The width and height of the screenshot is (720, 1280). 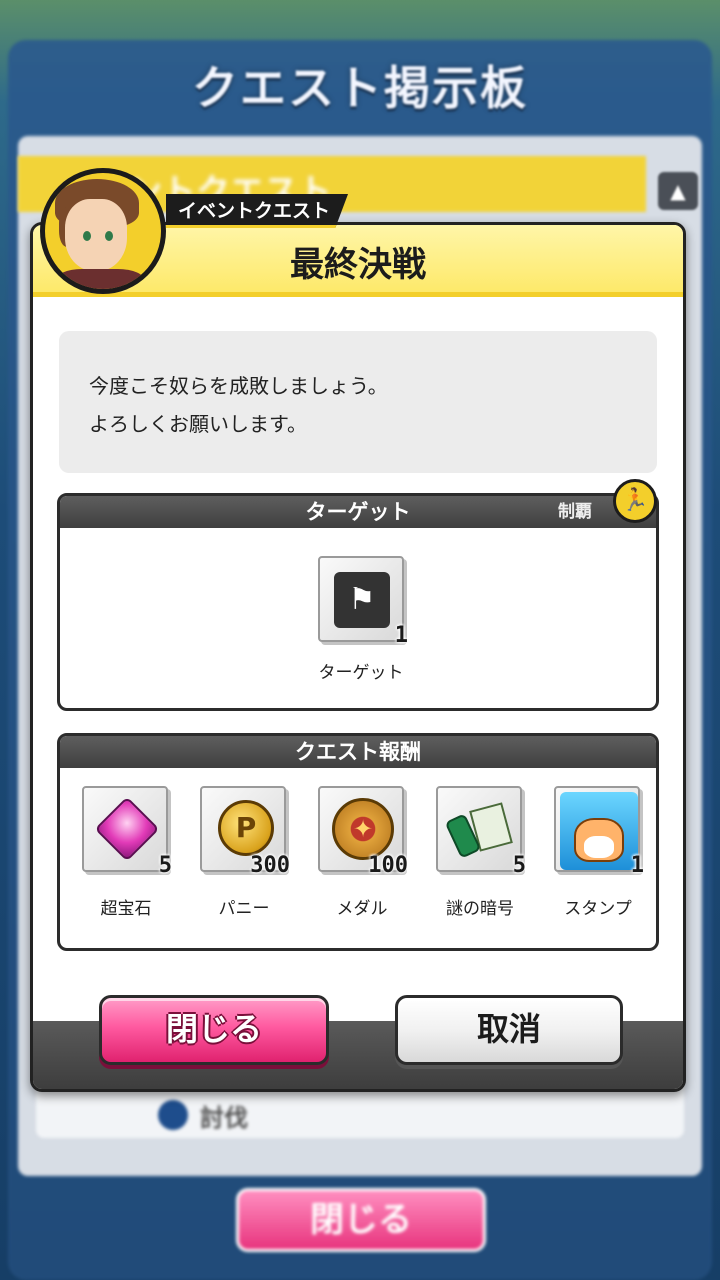 What do you see at coordinates (637, 865) in the screenshot?
I see `reward-item-count: 1` at bounding box center [637, 865].